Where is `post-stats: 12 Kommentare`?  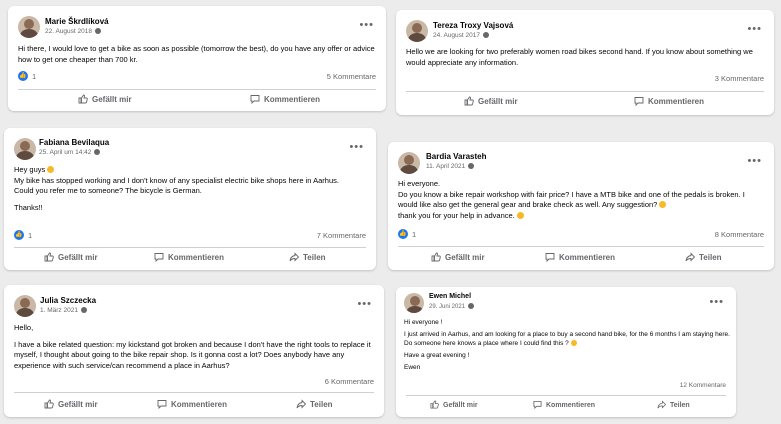 post-stats: 12 Kommentare is located at coordinates (566, 387).